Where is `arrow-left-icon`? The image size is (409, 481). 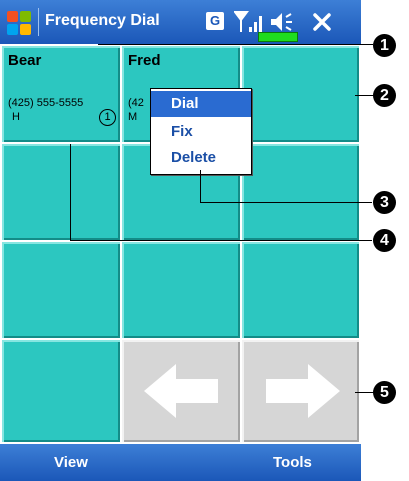 arrow-left-icon is located at coordinates (181, 391).